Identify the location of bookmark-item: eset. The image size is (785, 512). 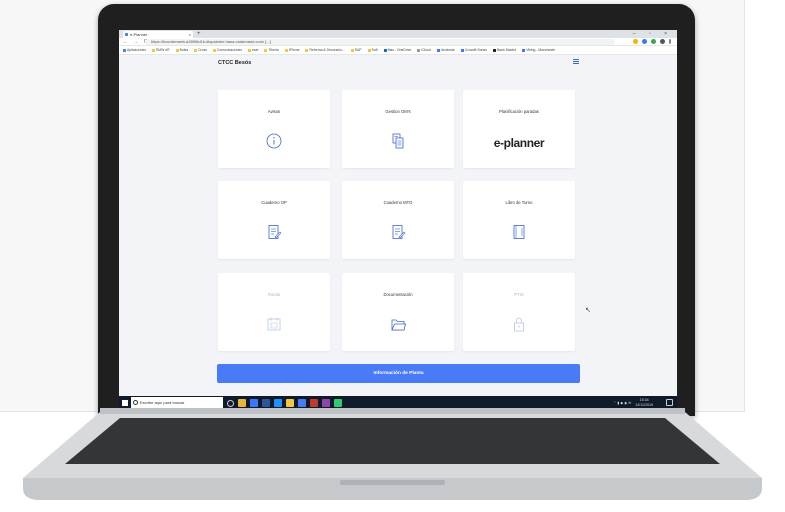
(253, 50).